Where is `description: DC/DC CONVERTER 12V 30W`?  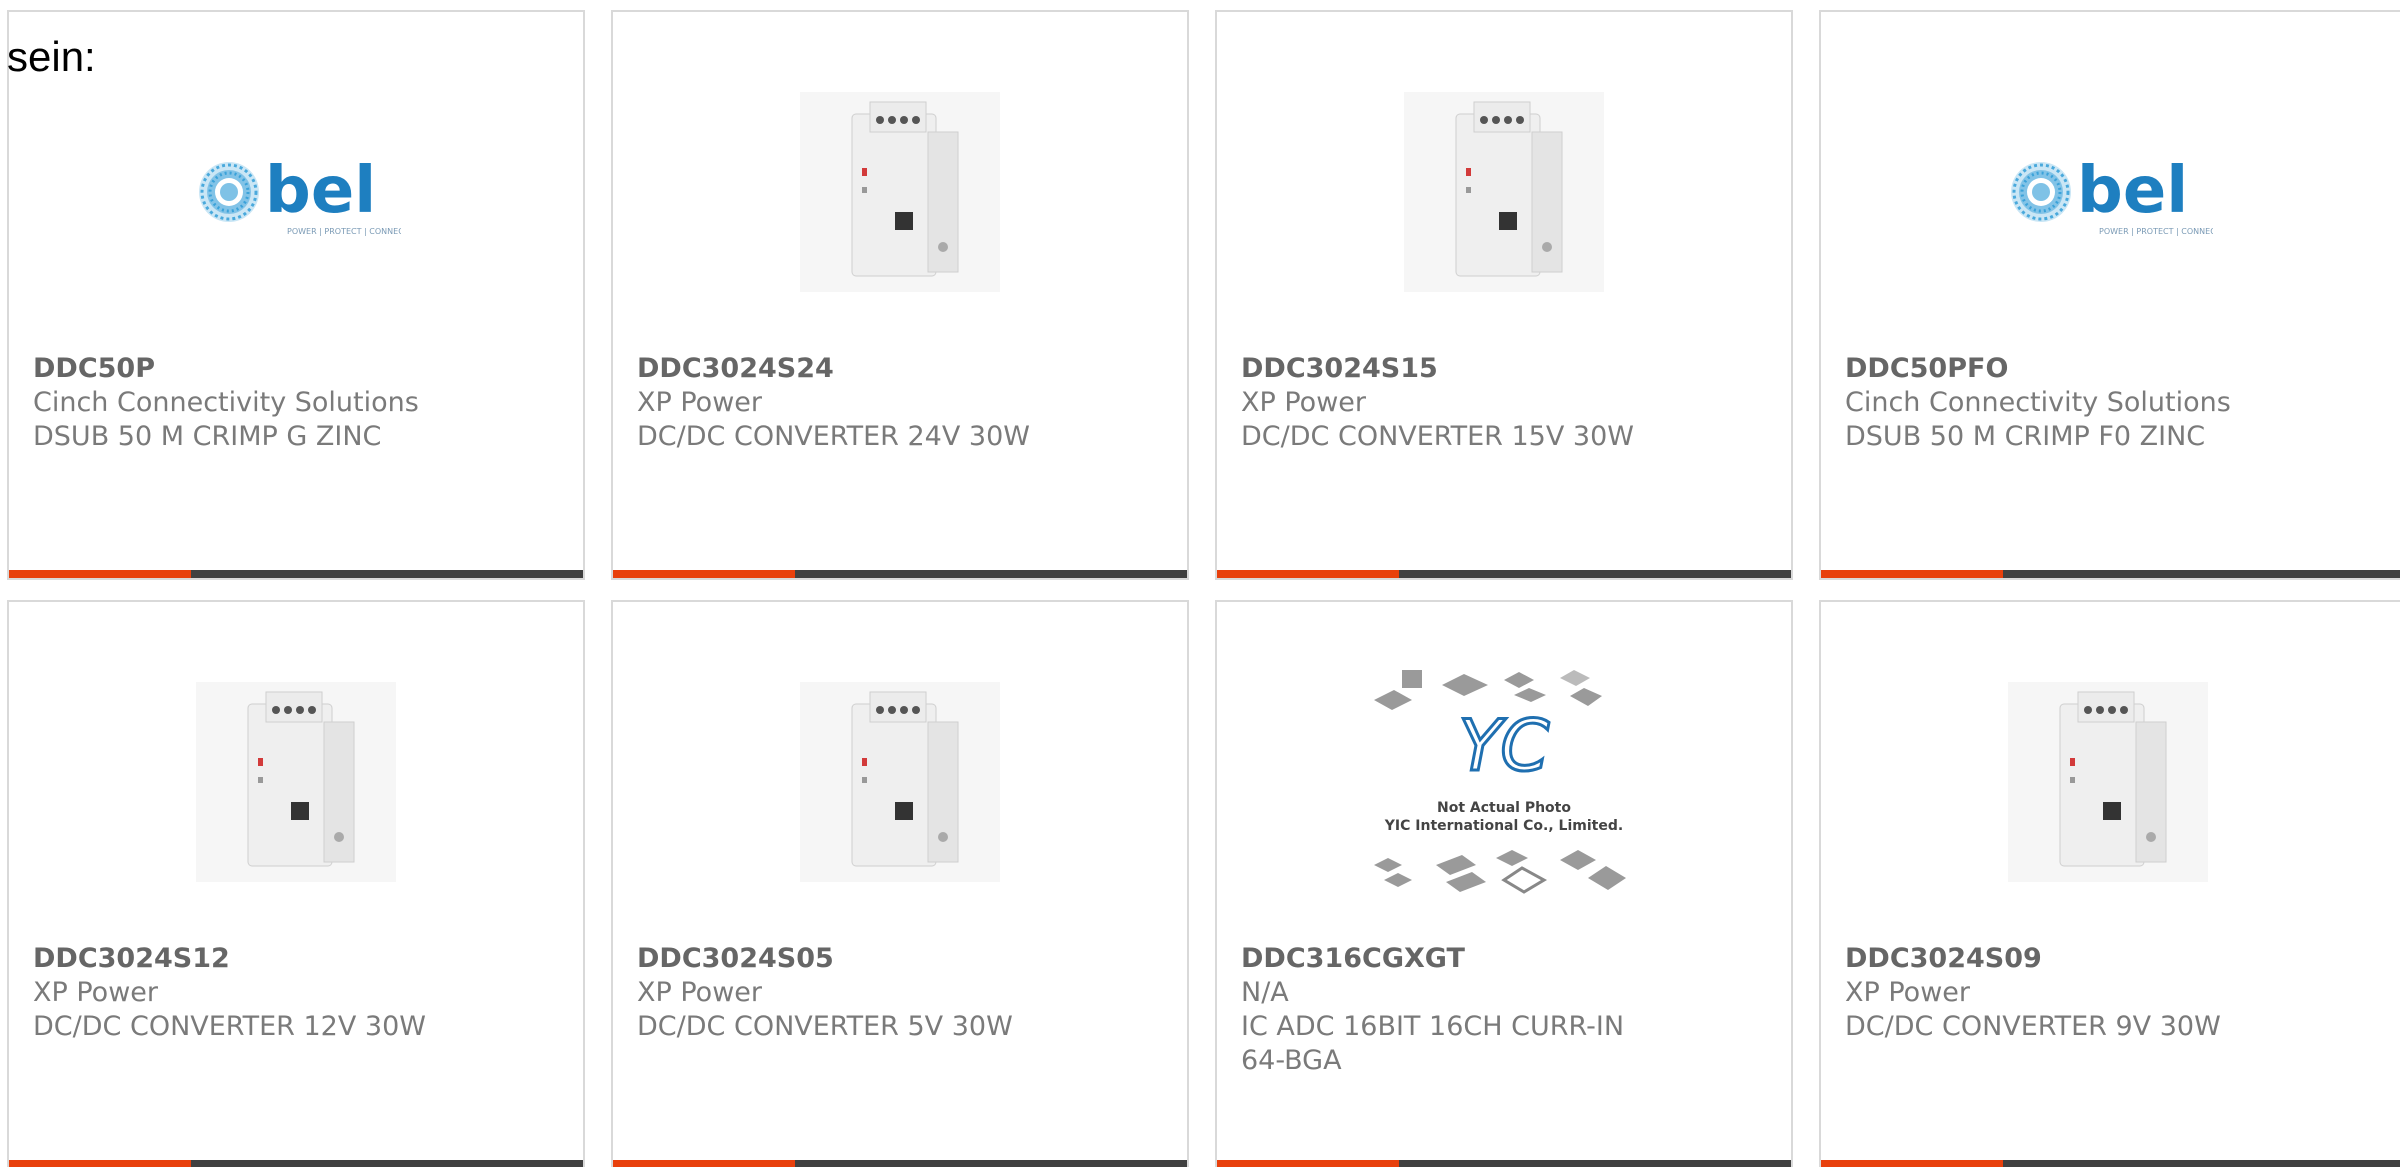
description: DC/DC CONVERTER 12V 30W is located at coordinates (229, 1026).